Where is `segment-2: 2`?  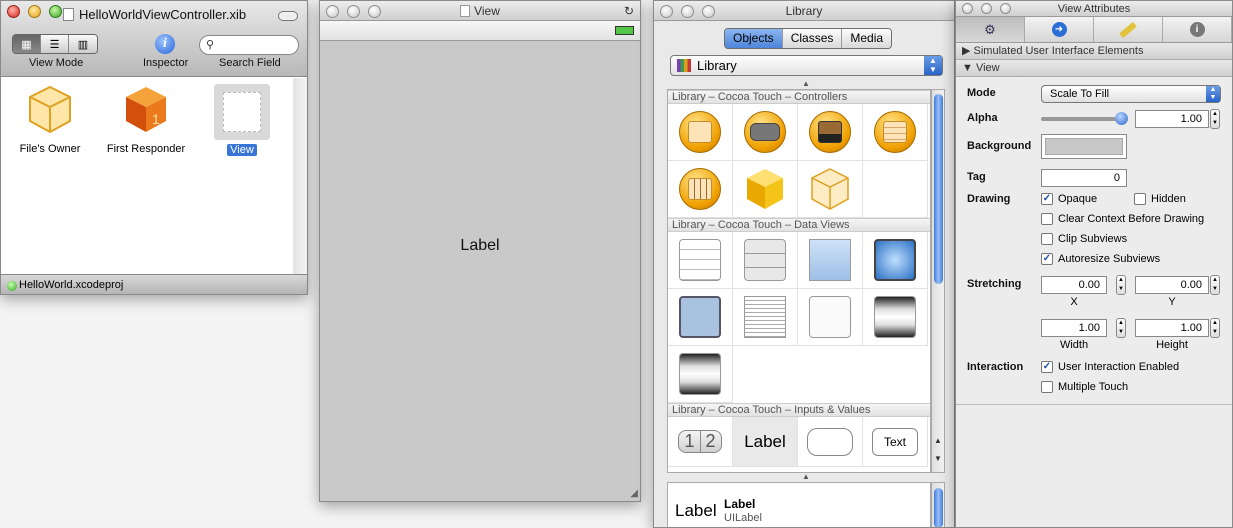
segment-2: 2 is located at coordinates (710, 441).